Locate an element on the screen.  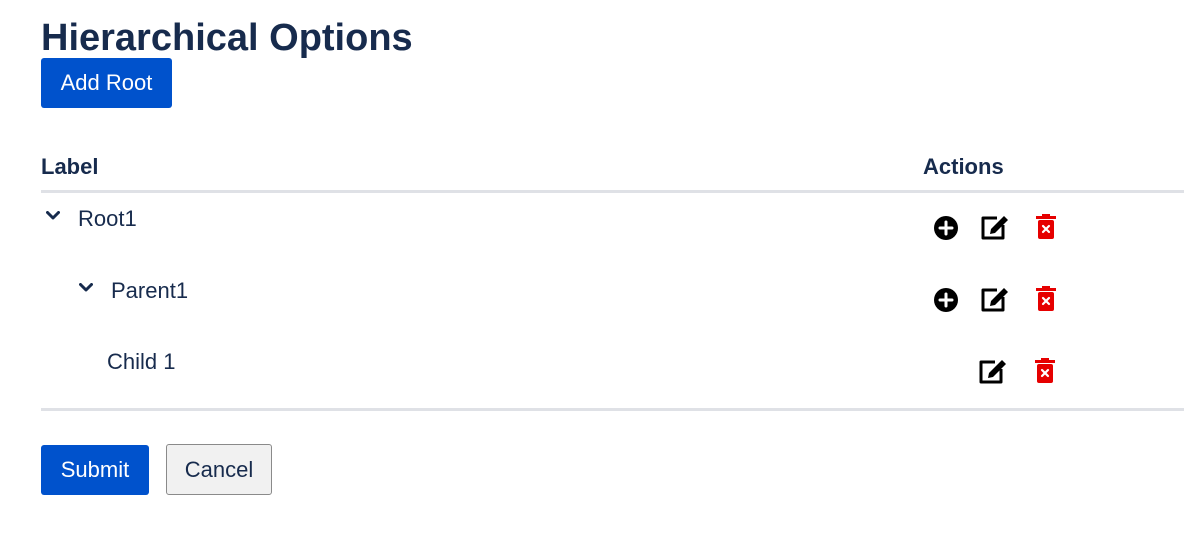
column-header-actions: Actions is located at coordinates (963, 166).